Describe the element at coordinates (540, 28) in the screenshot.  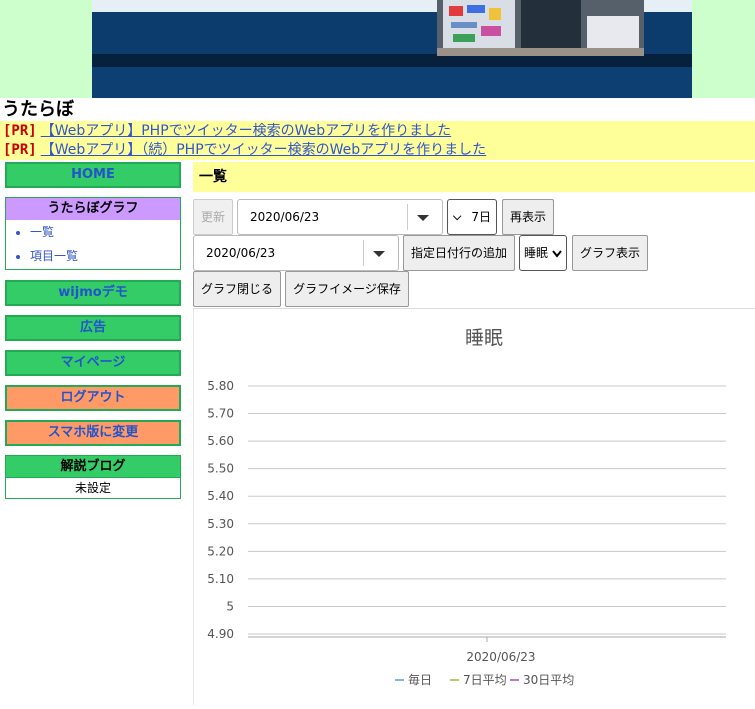
I see `banner-photo` at that location.